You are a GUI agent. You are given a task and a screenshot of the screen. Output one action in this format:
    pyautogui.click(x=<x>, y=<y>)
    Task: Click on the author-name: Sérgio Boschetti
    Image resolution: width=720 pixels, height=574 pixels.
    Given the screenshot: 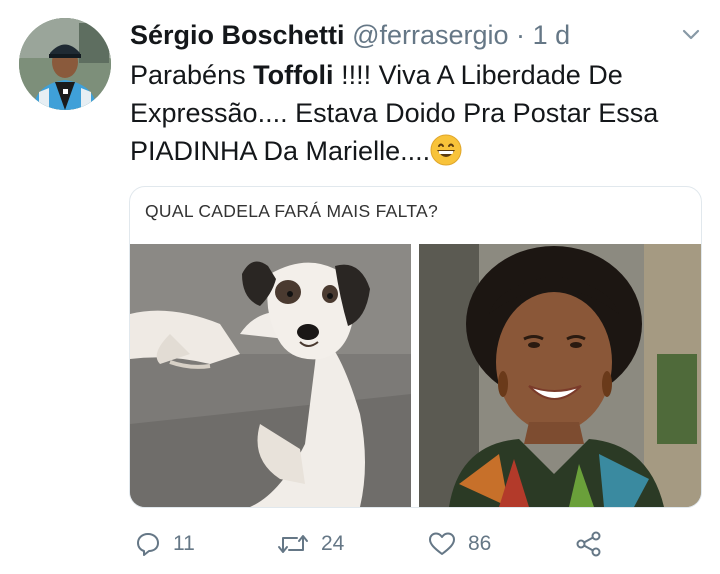 What is the action you would take?
    pyautogui.click(x=237, y=35)
    